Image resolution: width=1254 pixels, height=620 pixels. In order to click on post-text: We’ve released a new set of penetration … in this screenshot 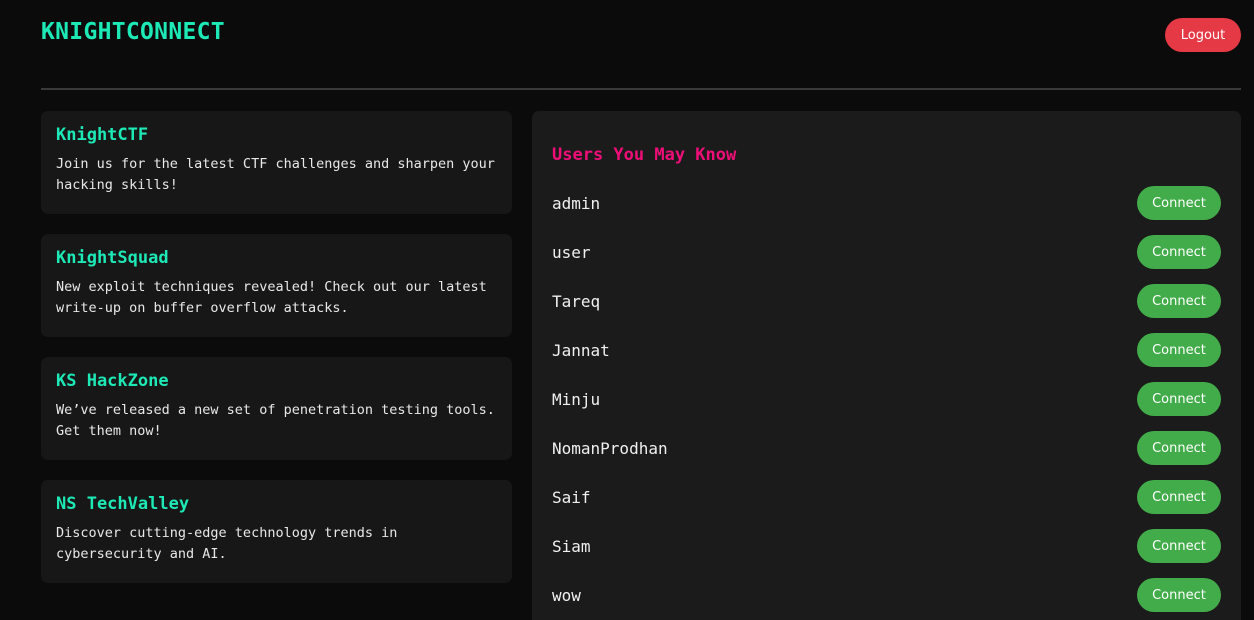, I will do `click(275, 420)`.